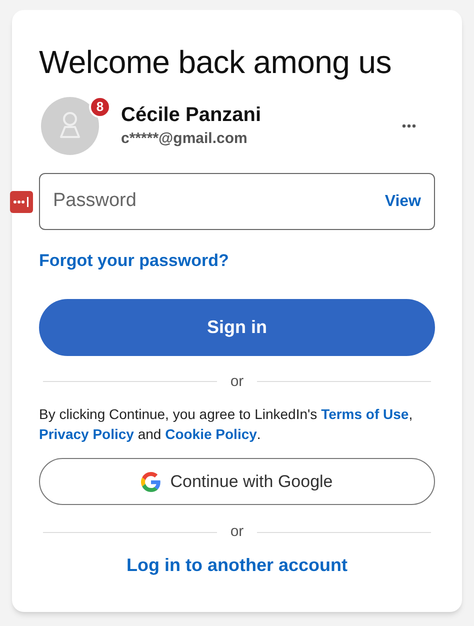 The width and height of the screenshot is (474, 626). What do you see at coordinates (21, 202) in the screenshot?
I see `password-manager-icon` at bounding box center [21, 202].